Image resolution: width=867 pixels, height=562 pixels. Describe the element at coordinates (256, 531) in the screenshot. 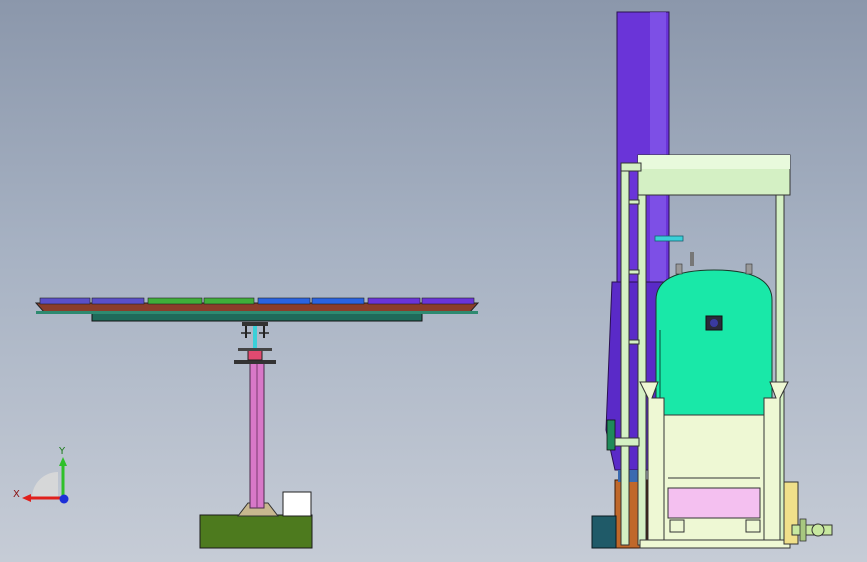

I see `heliostat-base` at that location.